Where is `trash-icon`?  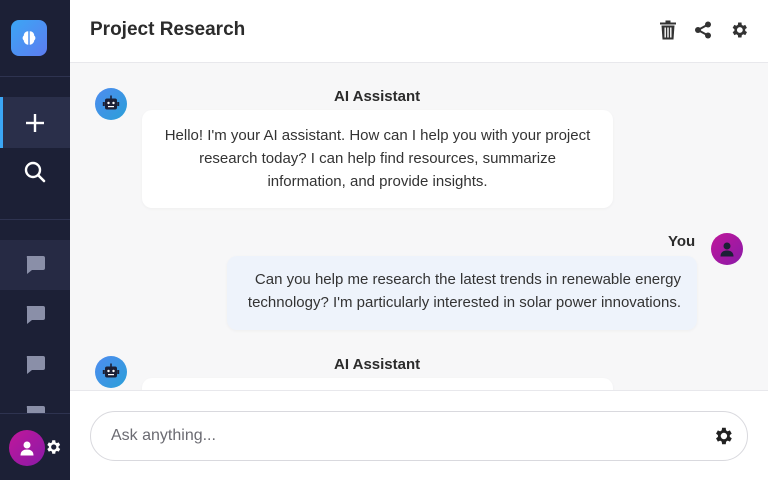 trash-icon is located at coordinates (668, 30).